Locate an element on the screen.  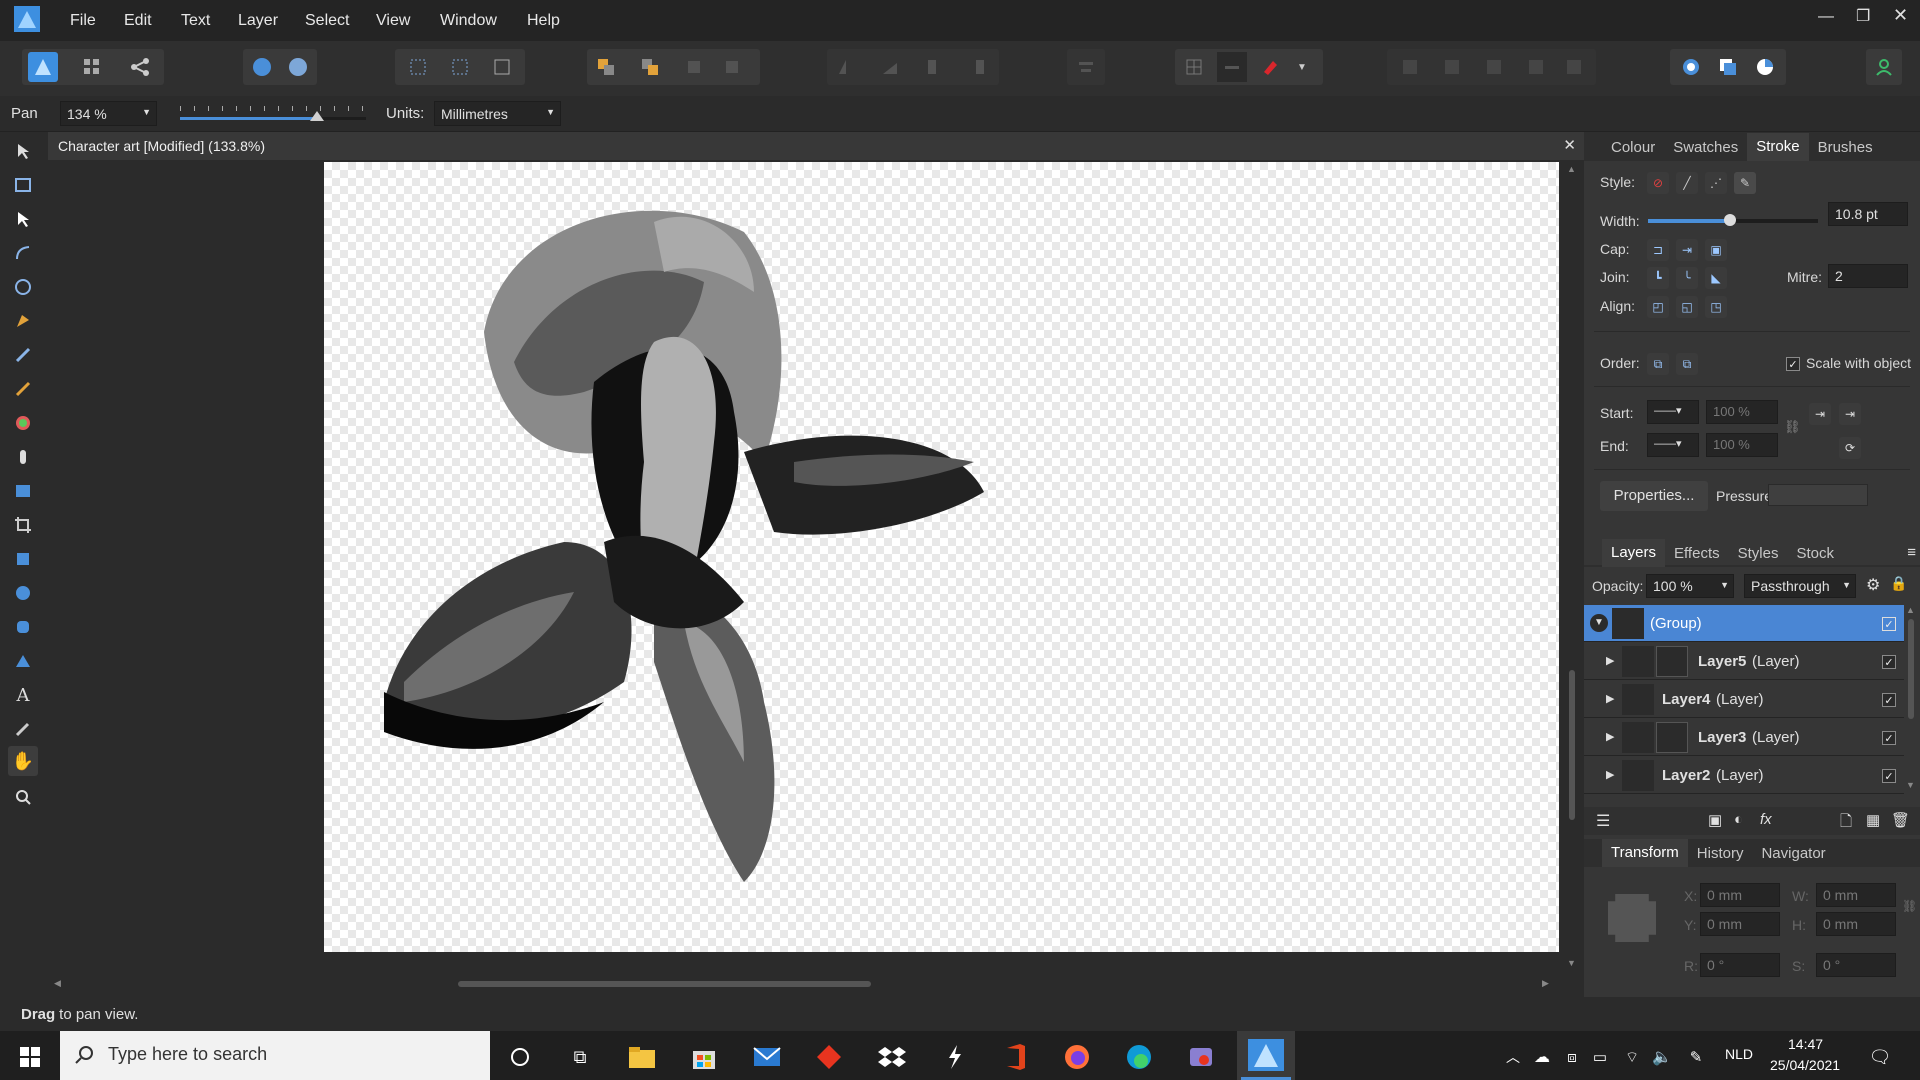
align-outside-icon: ◳ is located at coordinates (1716, 307).